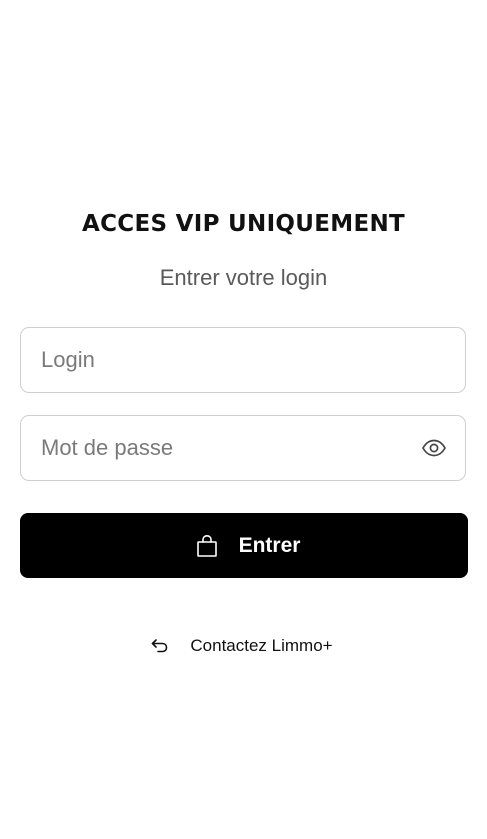  Describe the element at coordinates (160, 646) in the screenshot. I see `undo-arrow-icon` at that location.